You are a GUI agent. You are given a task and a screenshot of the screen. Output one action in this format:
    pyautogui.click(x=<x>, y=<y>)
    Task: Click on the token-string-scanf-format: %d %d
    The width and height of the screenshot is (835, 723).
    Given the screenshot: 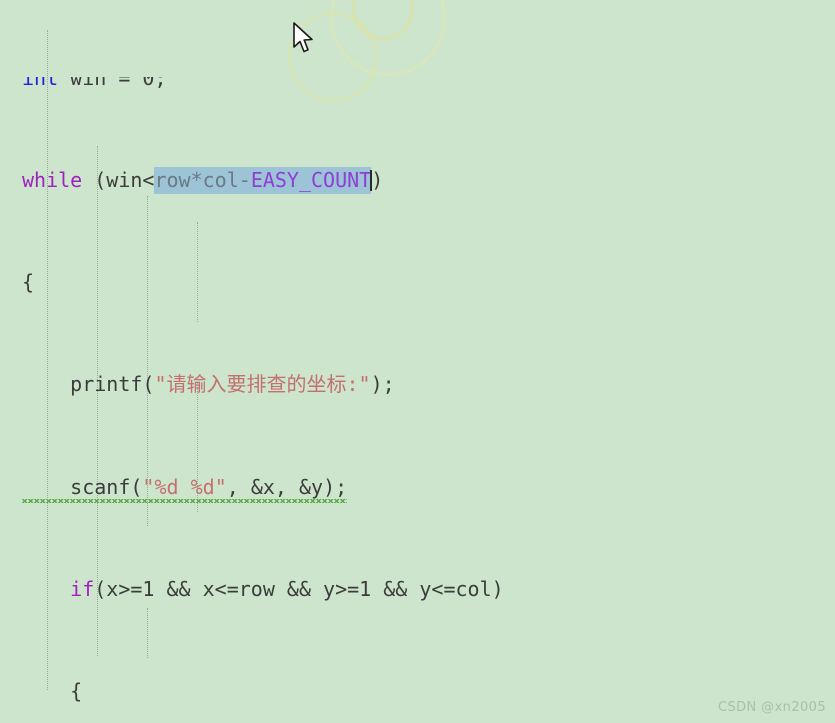 What is the action you would take?
    pyautogui.click(x=184, y=486)
    